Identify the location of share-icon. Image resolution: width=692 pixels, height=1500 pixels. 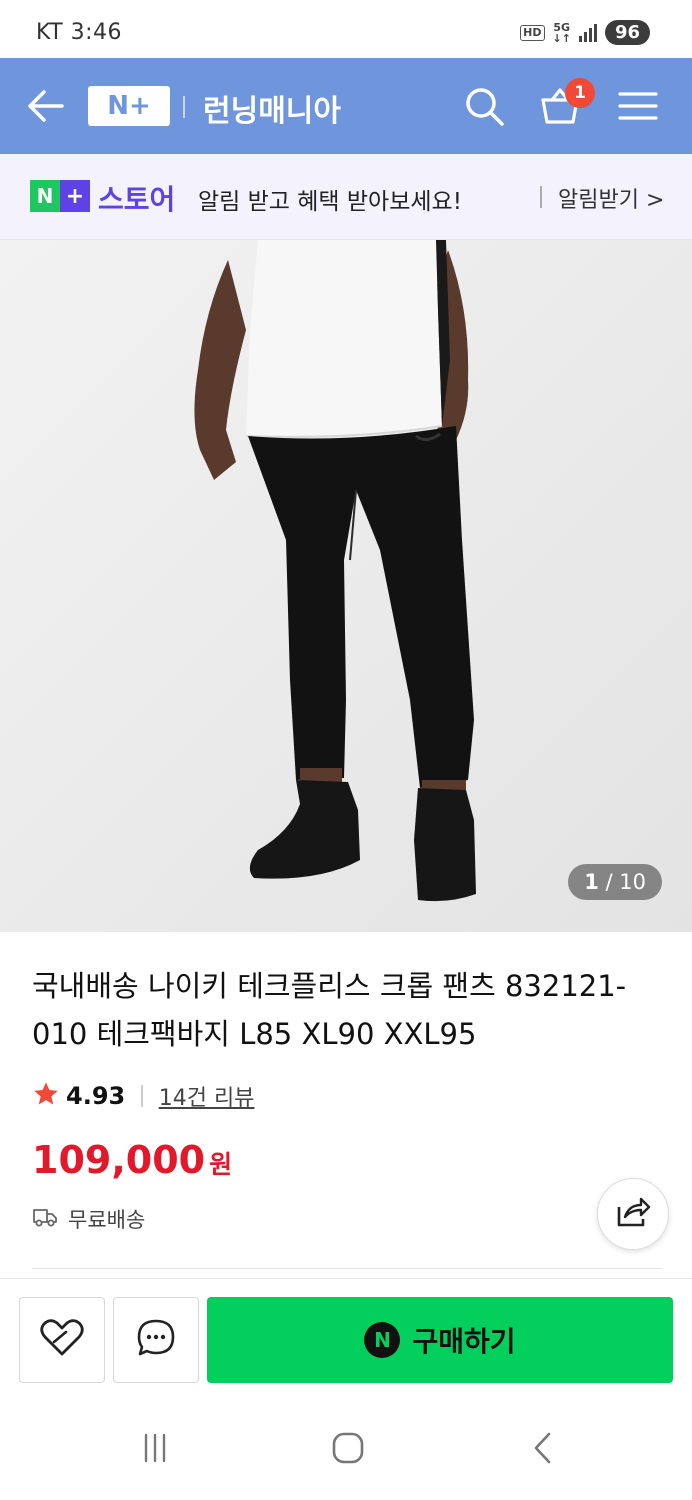
(633, 1214).